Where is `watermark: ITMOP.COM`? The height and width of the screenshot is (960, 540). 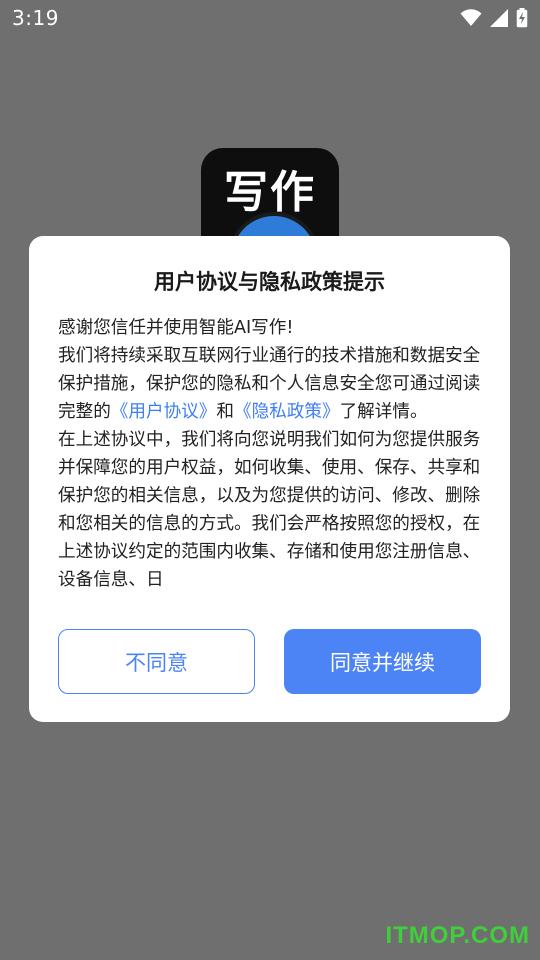
watermark: ITMOP.COM is located at coordinates (457, 935).